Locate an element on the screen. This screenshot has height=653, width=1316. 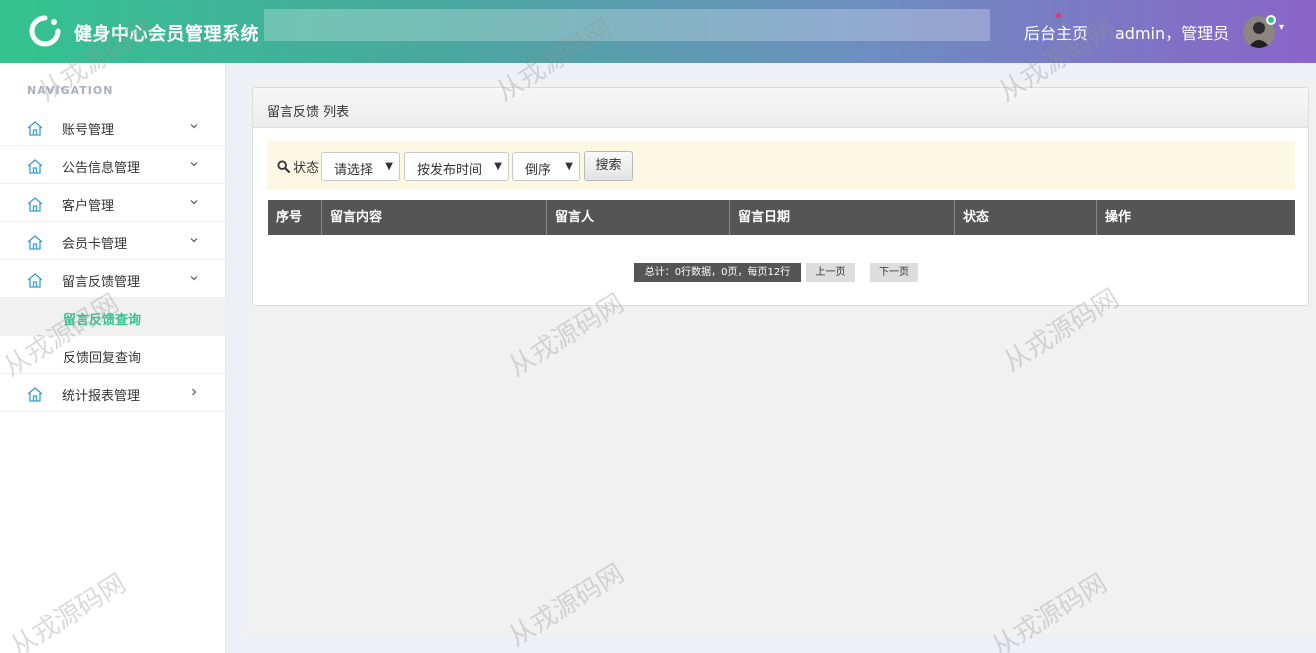
status-select-value: 请选择 is located at coordinates (354, 170).